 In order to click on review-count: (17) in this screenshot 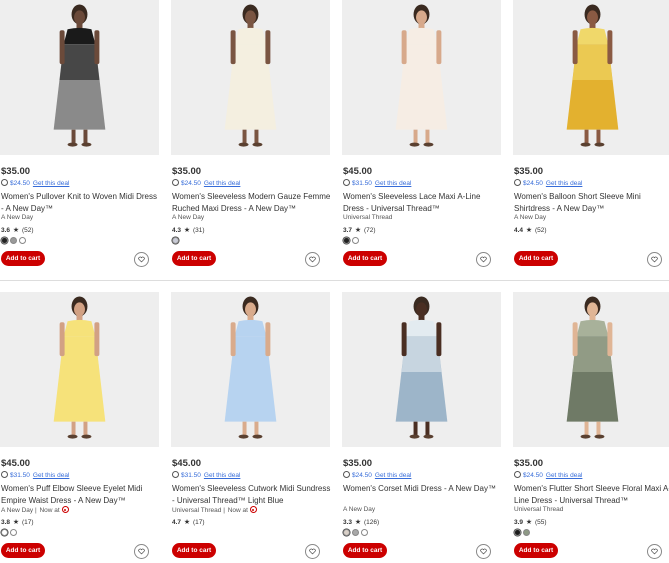, I will do `click(198, 522)`.